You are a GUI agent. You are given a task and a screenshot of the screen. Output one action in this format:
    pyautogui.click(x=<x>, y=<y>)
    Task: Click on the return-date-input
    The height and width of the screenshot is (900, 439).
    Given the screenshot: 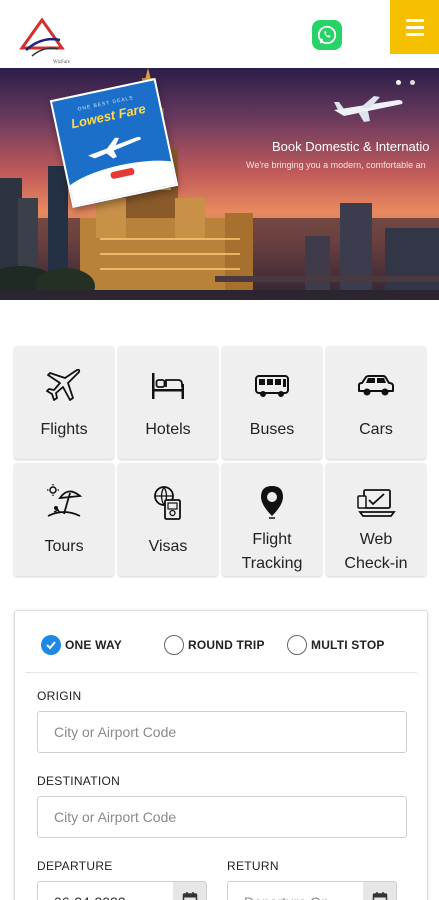 What is the action you would take?
    pyautogui.click(x=296, y=890)
    